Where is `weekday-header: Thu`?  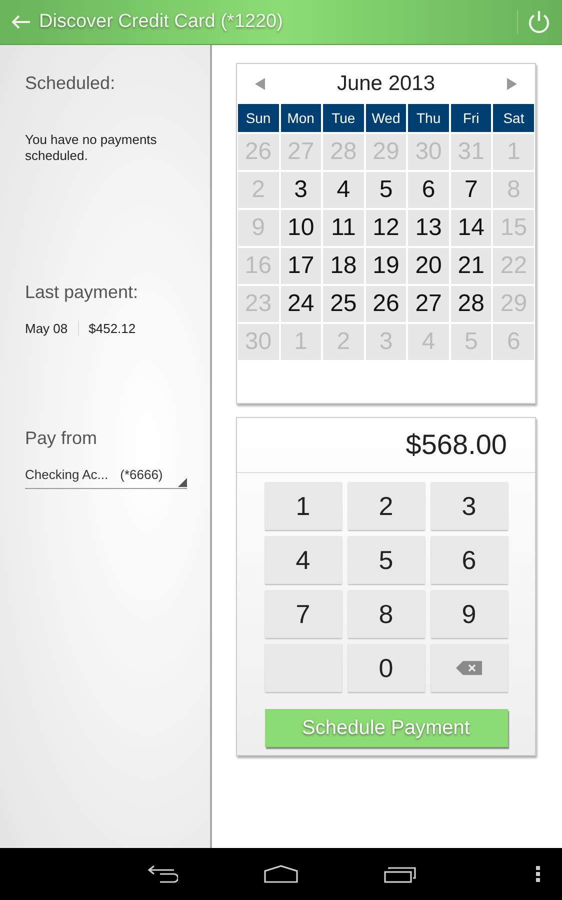
weekday-header: Thu is located at coordinates (428, 118).